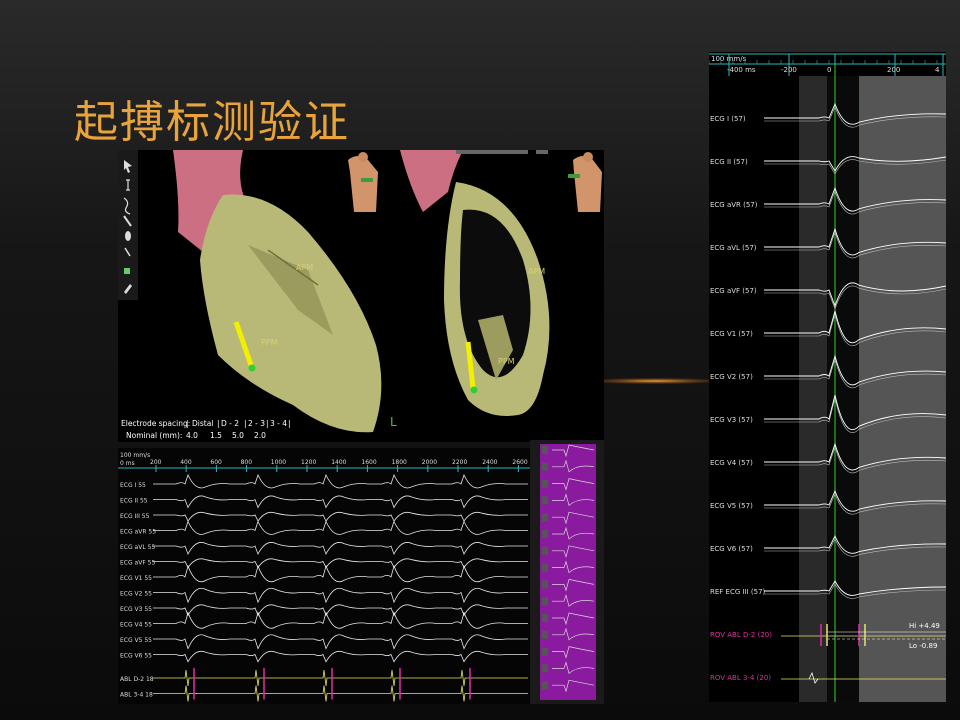 This screenshot has width=960, height=720. What do you see at coordinates (536, 271) in the screenshot?
I see `apm-label-right: APM` at bounding box center [536, 271].